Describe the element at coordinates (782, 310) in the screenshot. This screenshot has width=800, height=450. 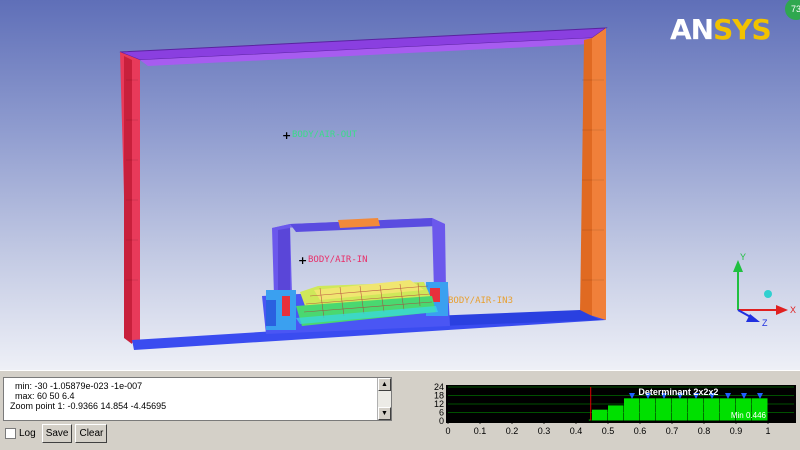
I see `x-axis-arrow-icon` at that location.